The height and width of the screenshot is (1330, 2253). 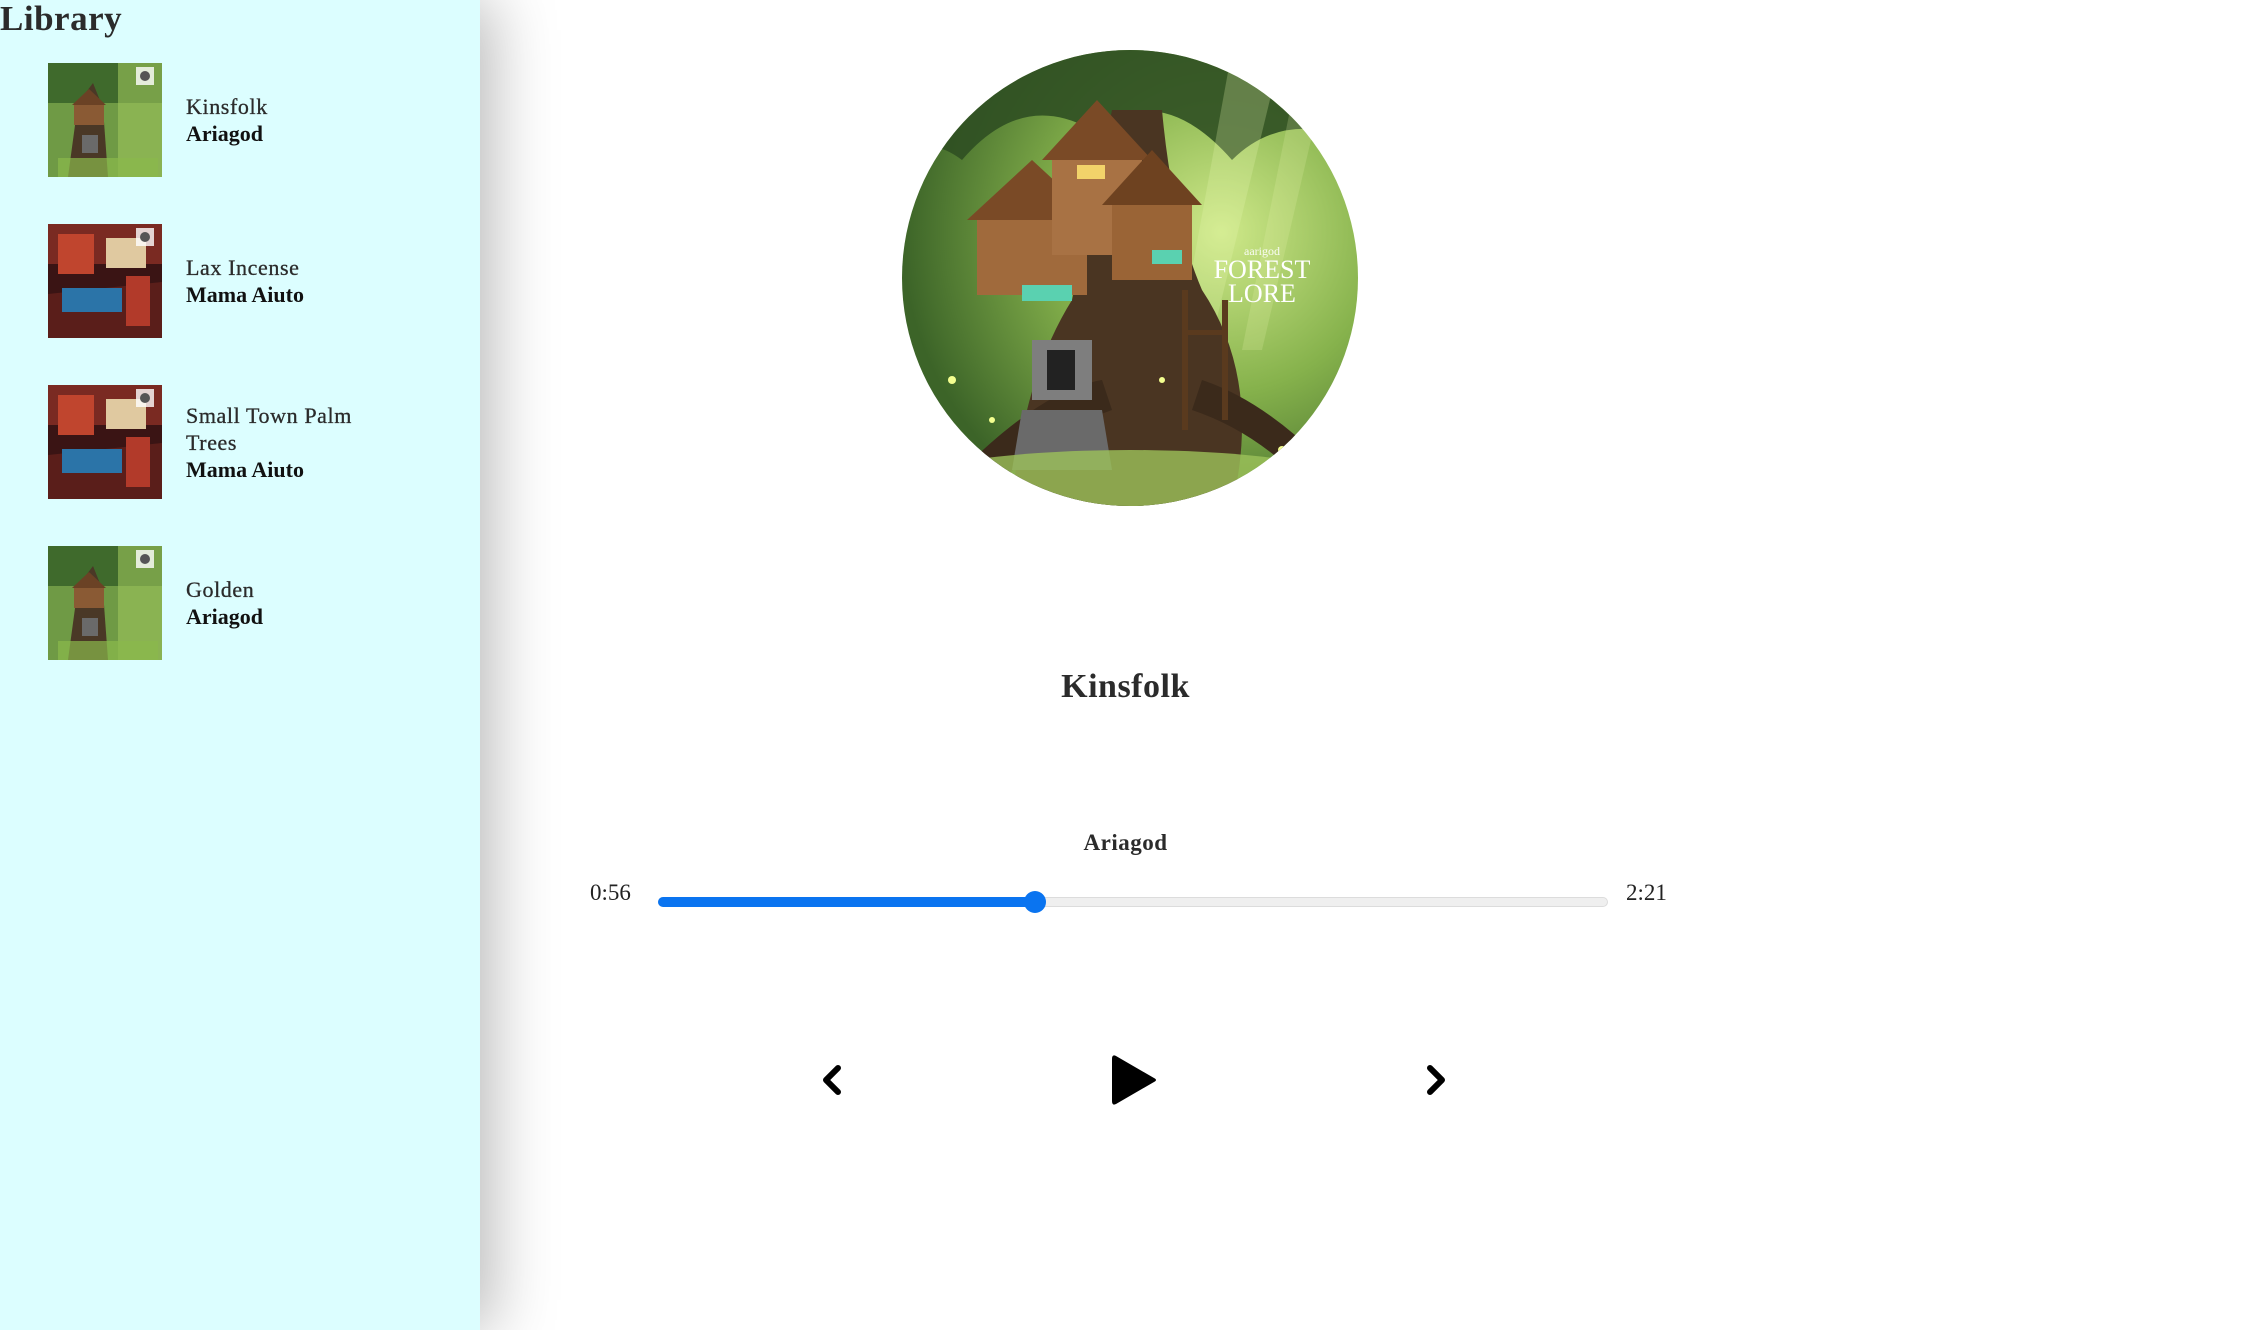 I want to click on song-name: Kinsfolk, so click(x=227, y=106).